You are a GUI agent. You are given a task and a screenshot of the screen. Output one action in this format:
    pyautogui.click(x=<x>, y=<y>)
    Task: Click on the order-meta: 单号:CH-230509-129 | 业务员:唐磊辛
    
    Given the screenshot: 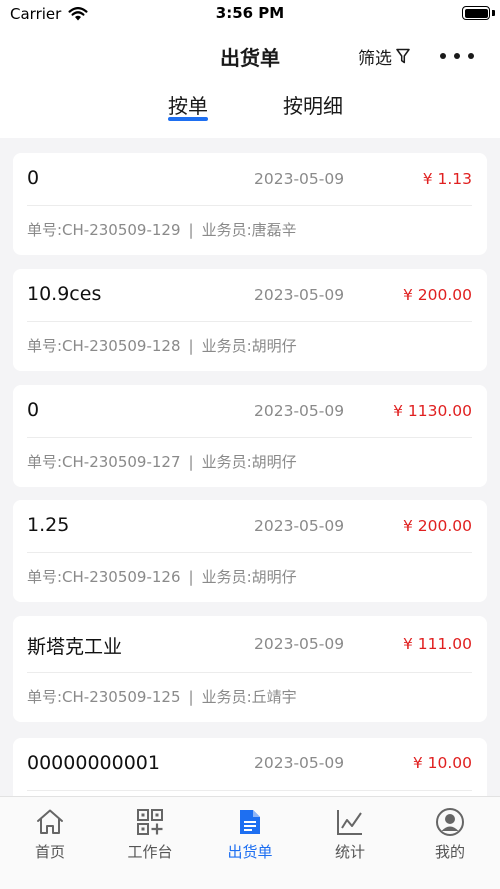 What is the action you would take?
    pyautogui.click(x=162, y=229)
    